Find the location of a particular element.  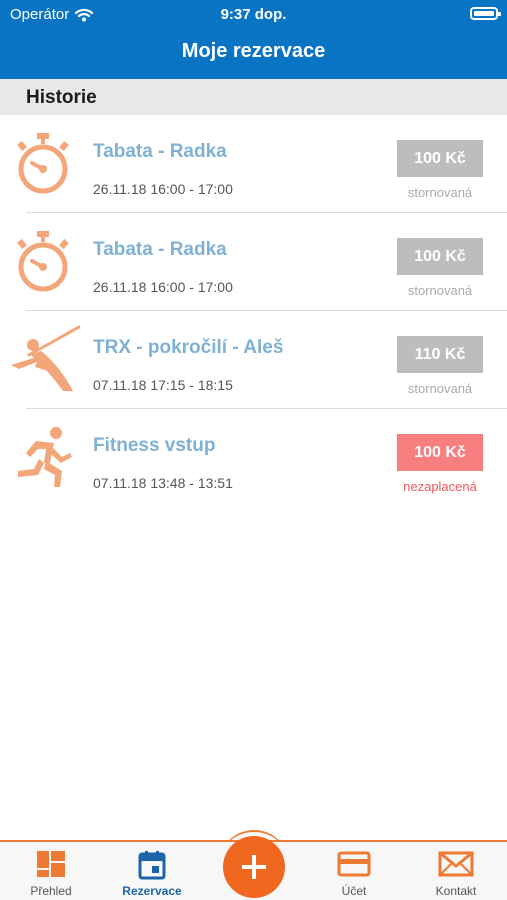

plus-icon is located at coordinates (254, 867).